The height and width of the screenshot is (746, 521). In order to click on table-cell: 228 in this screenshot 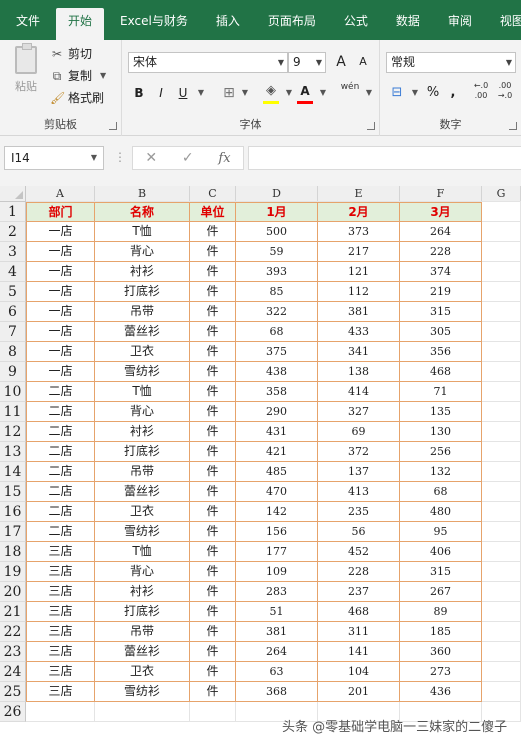, I will do `click(359, 572)`.